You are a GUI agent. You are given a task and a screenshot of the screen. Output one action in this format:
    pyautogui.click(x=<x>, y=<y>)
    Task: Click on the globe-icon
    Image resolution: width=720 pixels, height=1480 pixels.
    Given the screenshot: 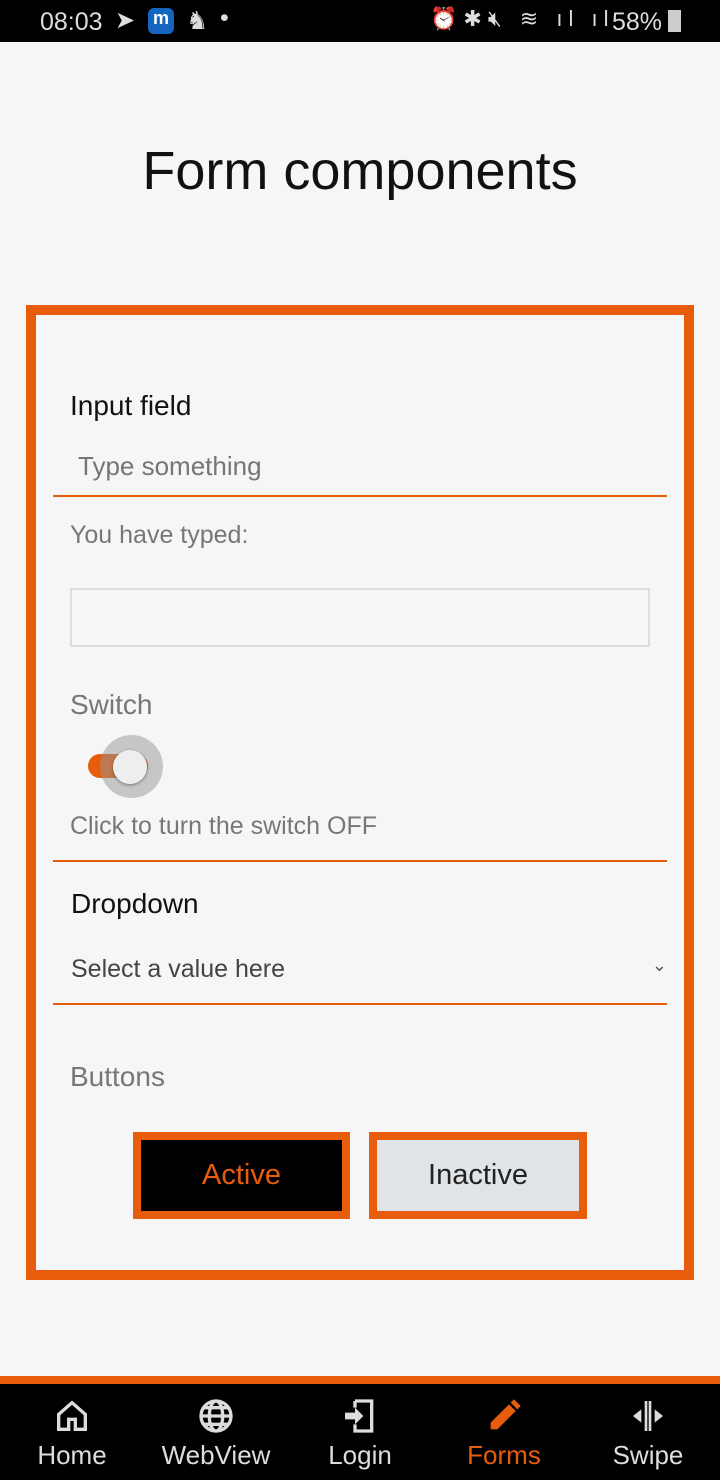 What is the action you would take?
    pyautogui.click(x=216, y=1416)
    